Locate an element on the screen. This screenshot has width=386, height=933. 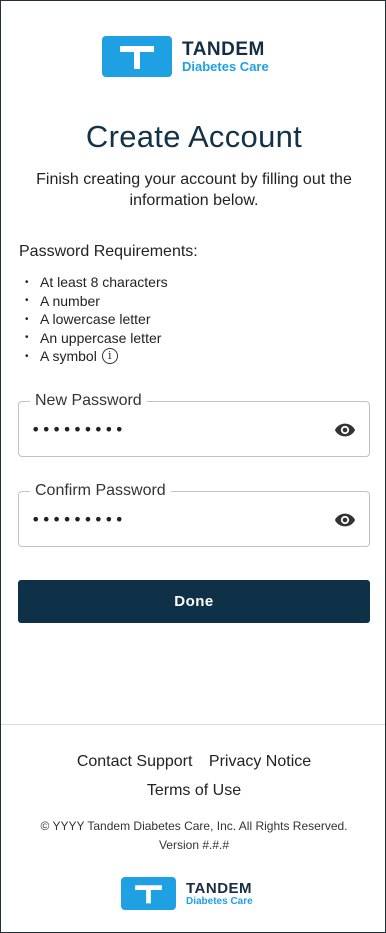
privacy-notice-link: Privacy Notice is located at coordinates (260, 761).